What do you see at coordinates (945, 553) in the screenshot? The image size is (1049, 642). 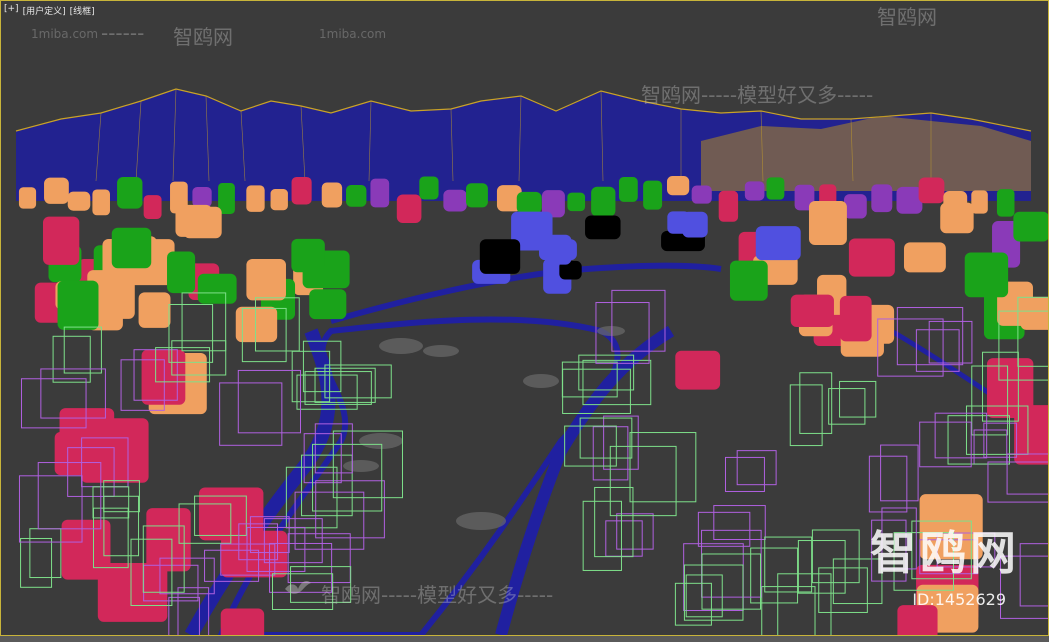 I see `brand-logo: 智鸥网` at bounding box center [945, 553].